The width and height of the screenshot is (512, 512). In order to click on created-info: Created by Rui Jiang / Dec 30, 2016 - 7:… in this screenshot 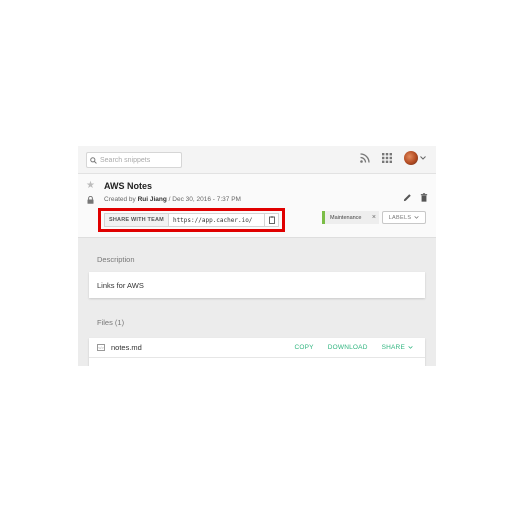, I will do `click(172, 199)`.